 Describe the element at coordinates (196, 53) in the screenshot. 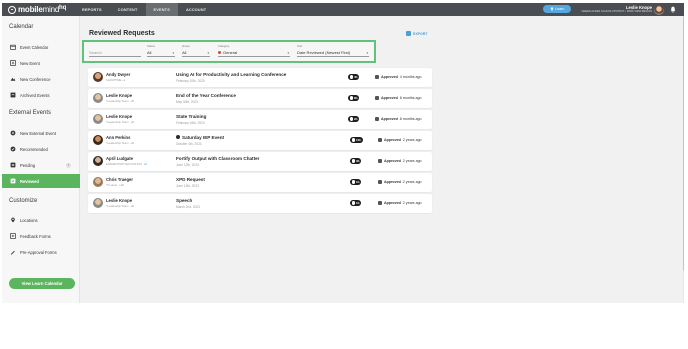

I see `group-select: All ▾` at that location.